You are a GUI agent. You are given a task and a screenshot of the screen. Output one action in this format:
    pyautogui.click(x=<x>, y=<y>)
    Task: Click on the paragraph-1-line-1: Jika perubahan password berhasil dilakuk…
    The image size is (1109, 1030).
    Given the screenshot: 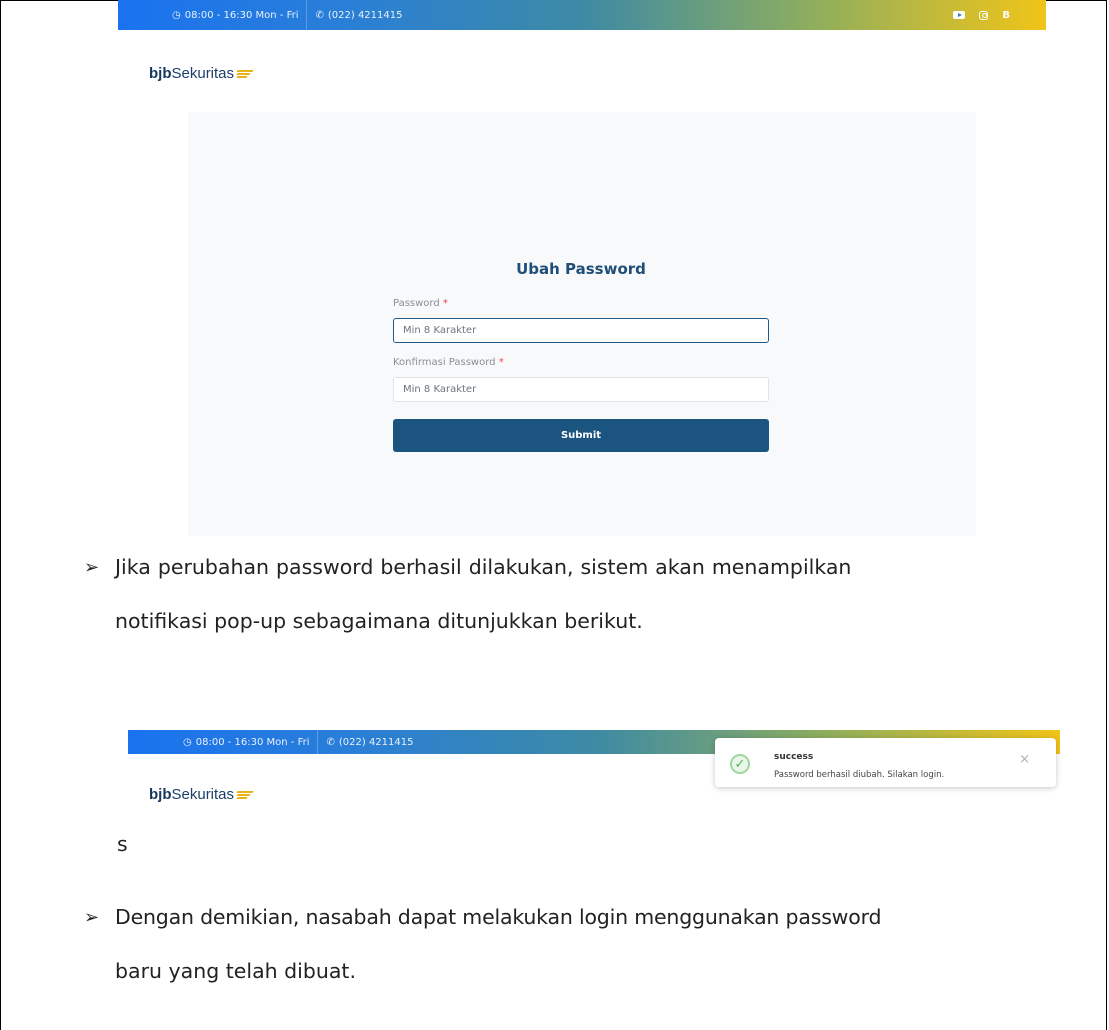 What is the action you would take?
    pyautogui.click(x=483, y=567)
    